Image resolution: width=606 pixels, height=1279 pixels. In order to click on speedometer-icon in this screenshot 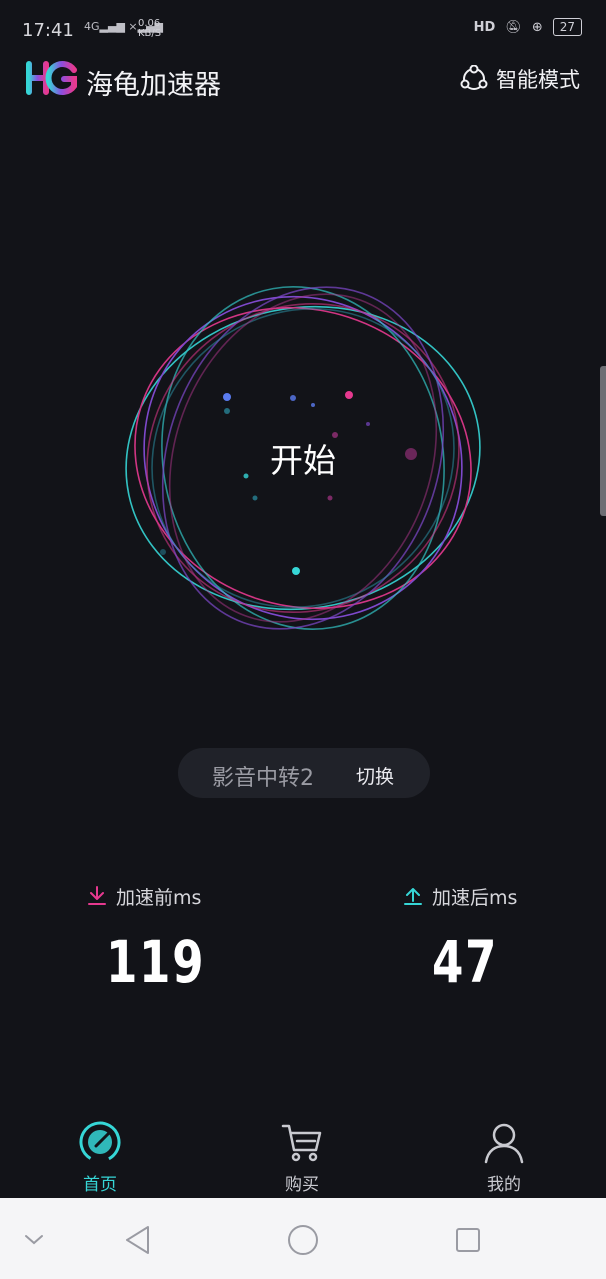, I will do `click(100, 1142)`.